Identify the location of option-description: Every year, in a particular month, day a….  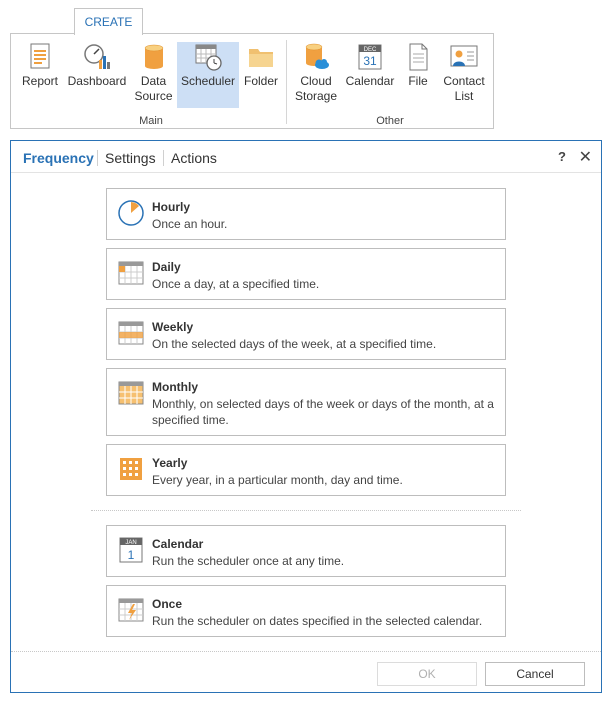
(277, 480).